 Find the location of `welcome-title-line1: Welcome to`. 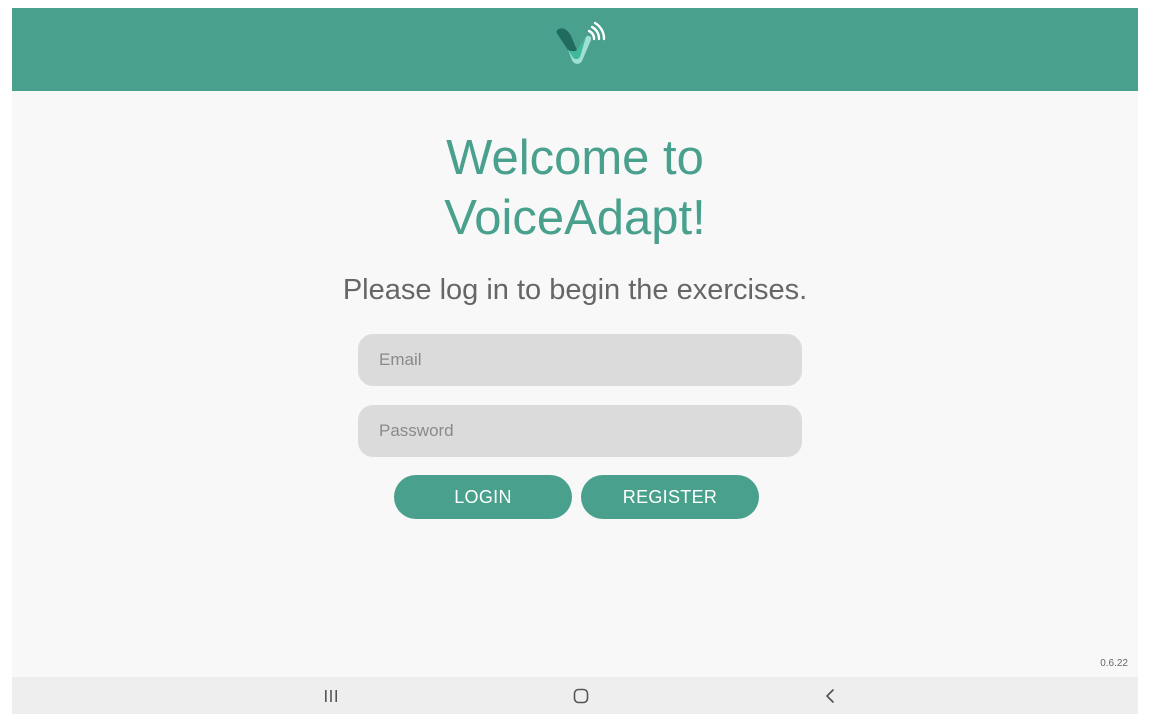

welcome-title-line1: Welcome to is located at coordinates (575, 158).